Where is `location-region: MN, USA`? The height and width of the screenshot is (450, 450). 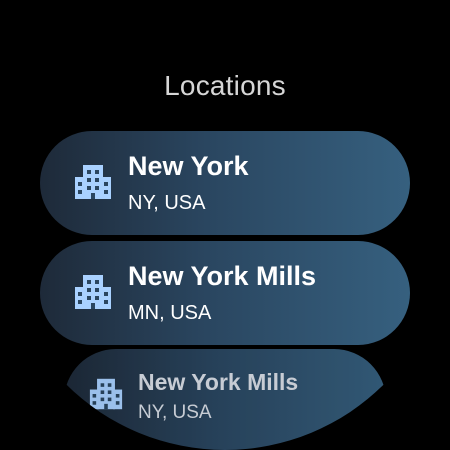
location-region: MN, USA is located at coordinates (170, 313).